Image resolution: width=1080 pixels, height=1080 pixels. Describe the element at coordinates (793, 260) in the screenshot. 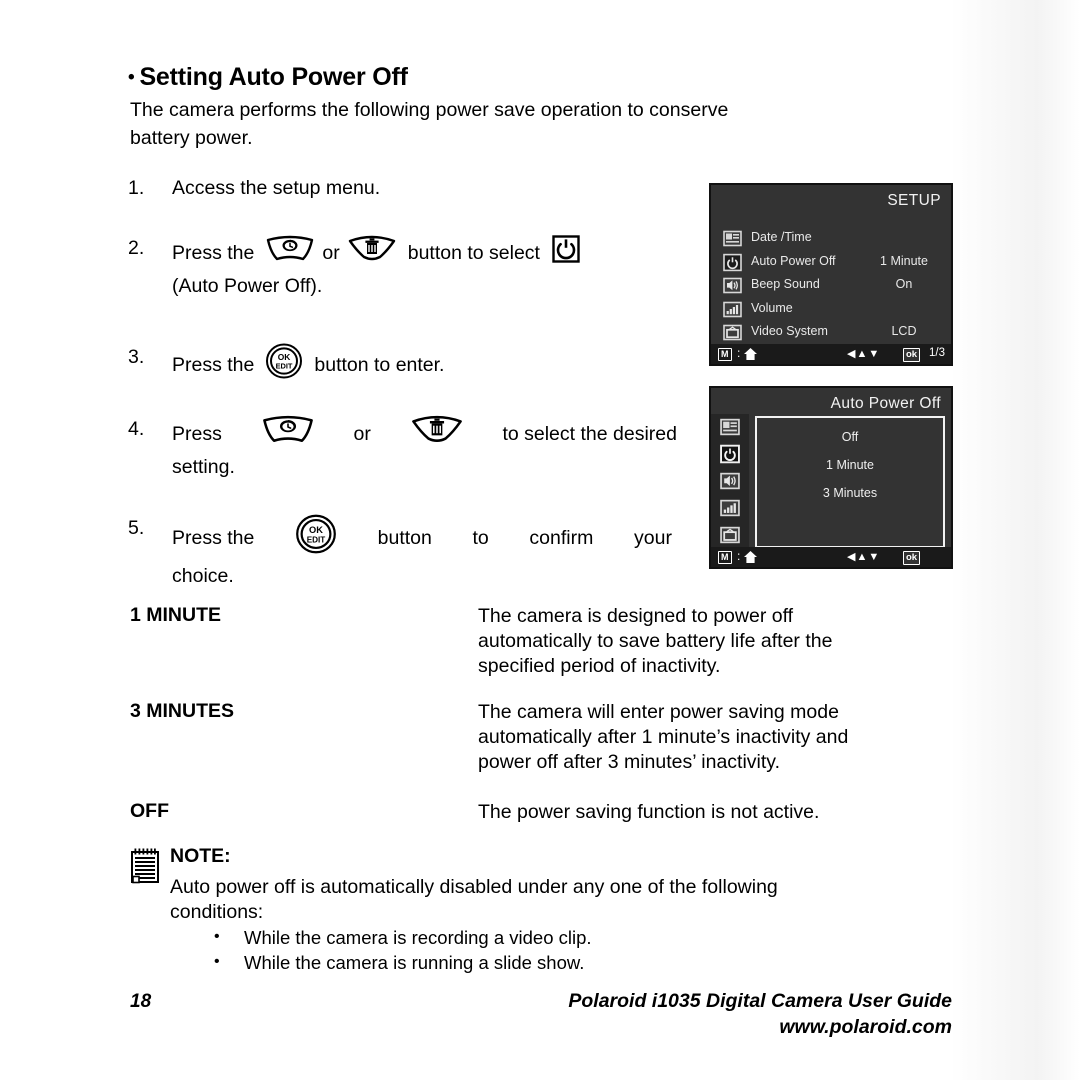

I see `menu-label: Auto Power Off` at that location.